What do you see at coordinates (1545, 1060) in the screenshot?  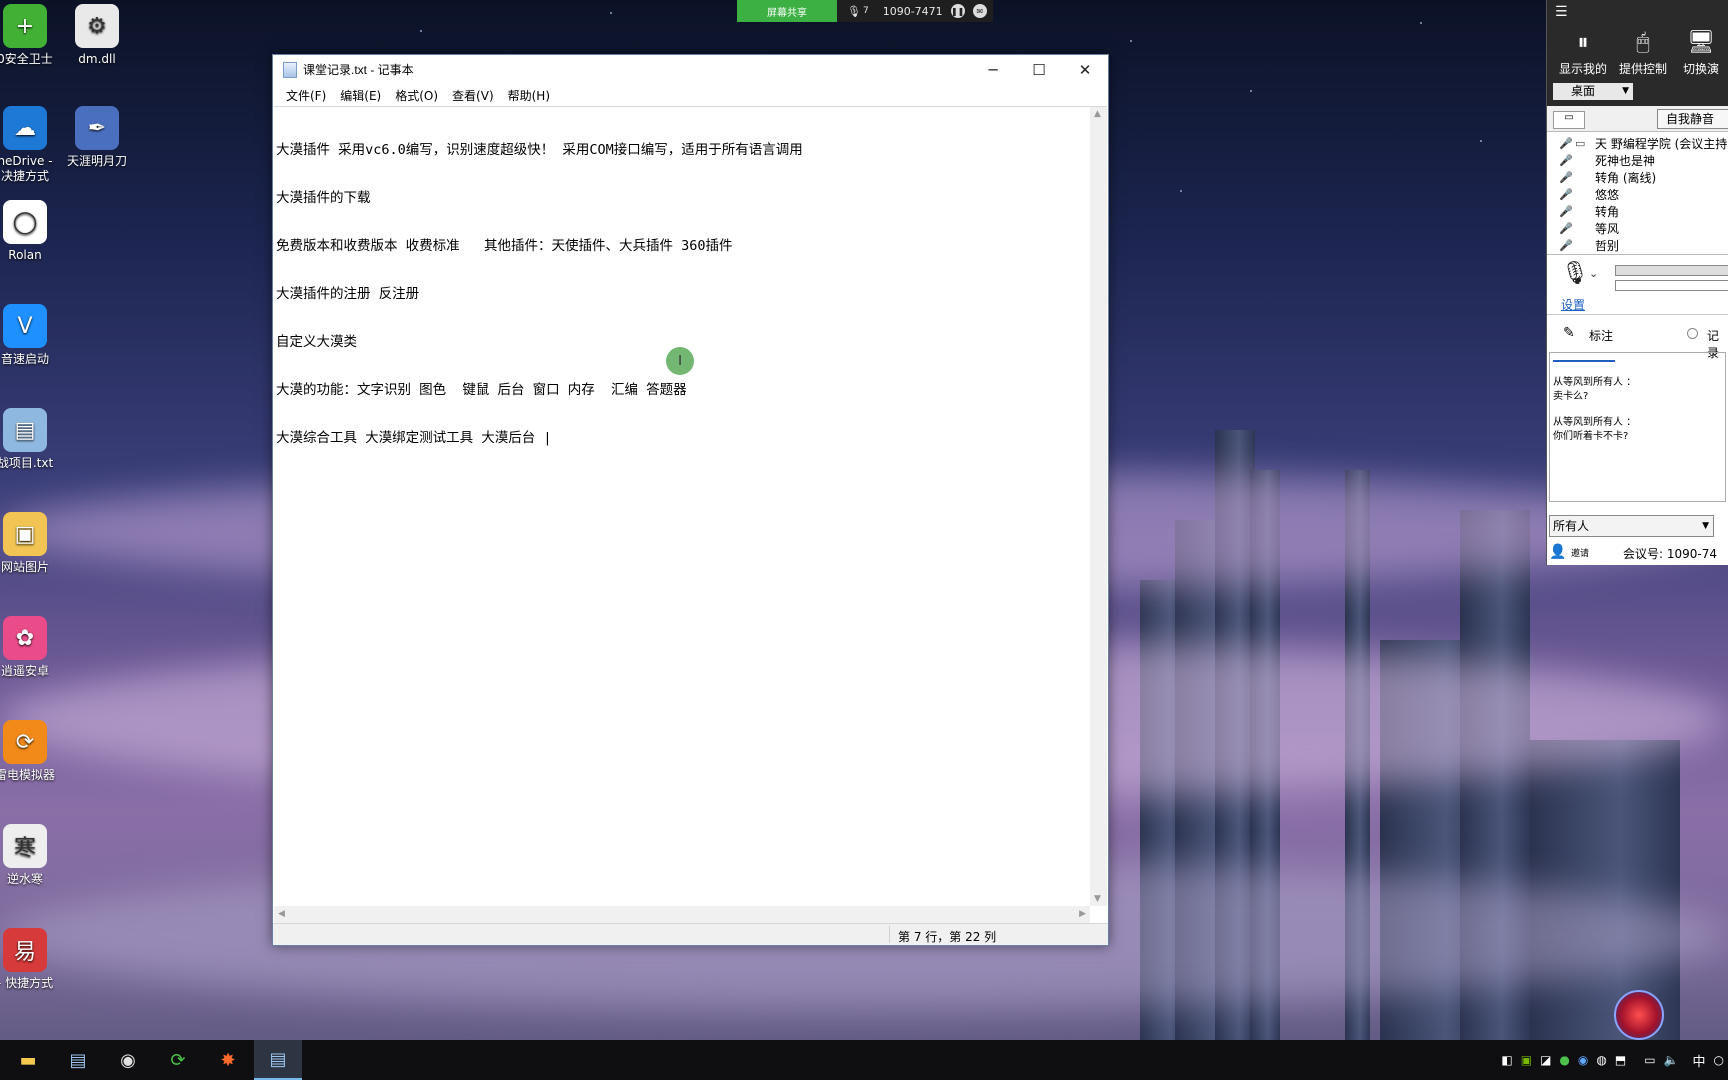 I see `tray-icon: ◪` at bounding box center [1545, 1060].